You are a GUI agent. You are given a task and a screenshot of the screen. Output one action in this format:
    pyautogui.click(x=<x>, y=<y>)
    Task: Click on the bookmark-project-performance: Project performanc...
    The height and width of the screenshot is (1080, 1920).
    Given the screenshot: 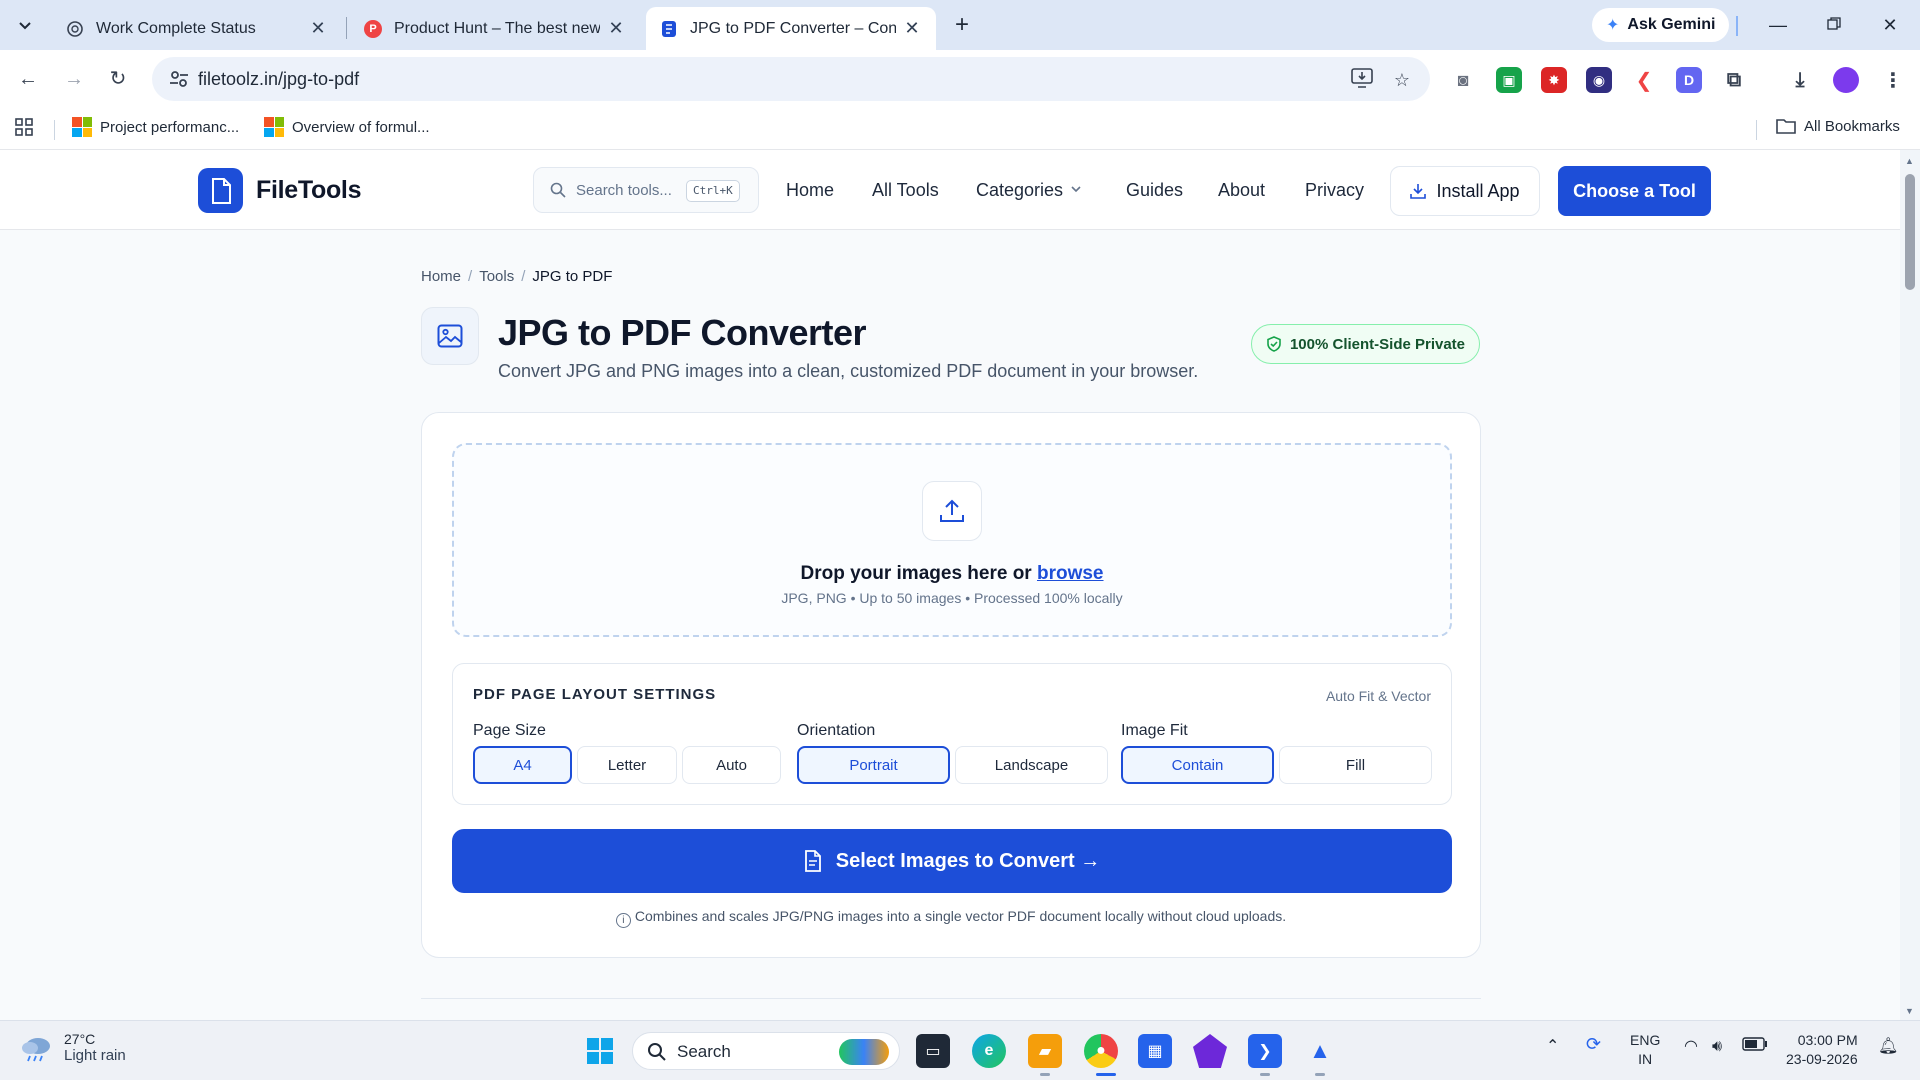 What is the action you would take?
    pyautogui.click(x=155, y=127)
    